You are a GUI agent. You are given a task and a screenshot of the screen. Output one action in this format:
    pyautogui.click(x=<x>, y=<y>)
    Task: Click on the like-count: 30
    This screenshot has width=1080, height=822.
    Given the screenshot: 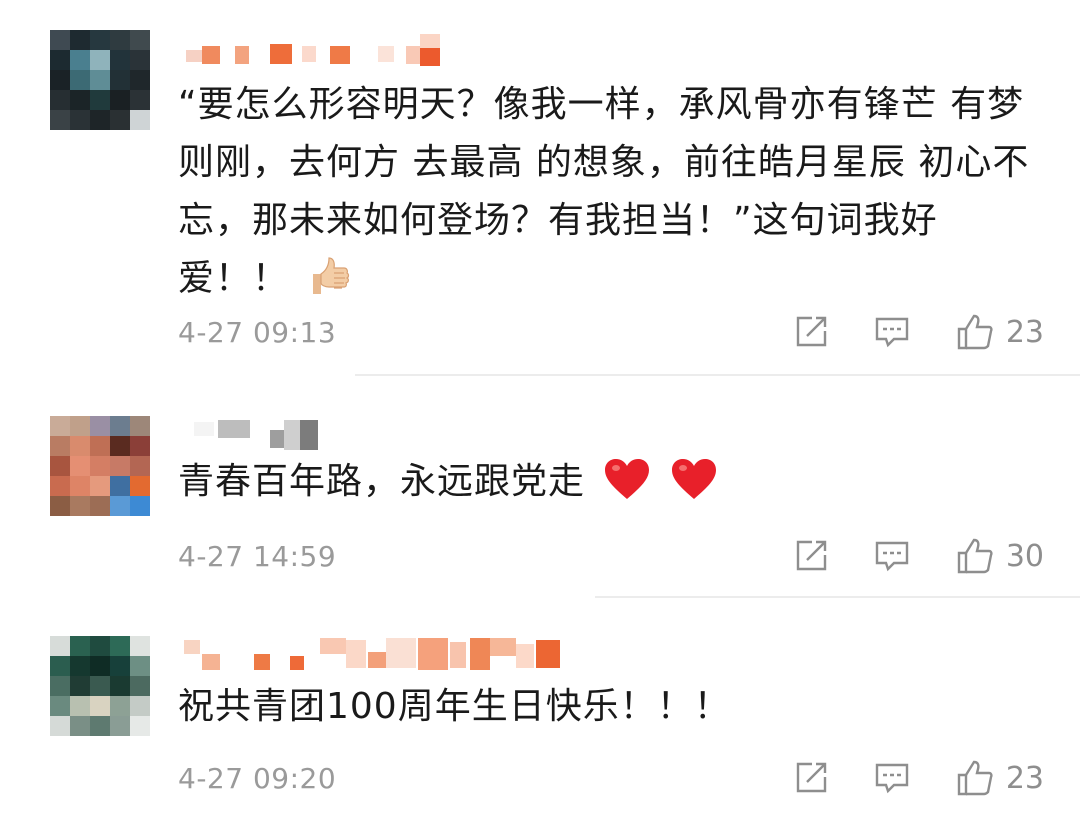 What is the action you would take?
    pyautogui.click(x=1024, y=556)
    